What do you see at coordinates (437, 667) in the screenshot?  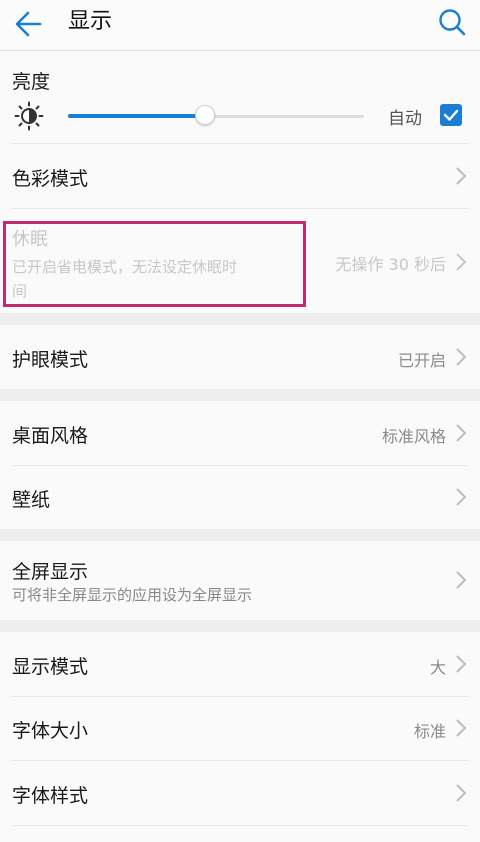 I see `display-mode-value: 大` at bounding box center [437, 667].